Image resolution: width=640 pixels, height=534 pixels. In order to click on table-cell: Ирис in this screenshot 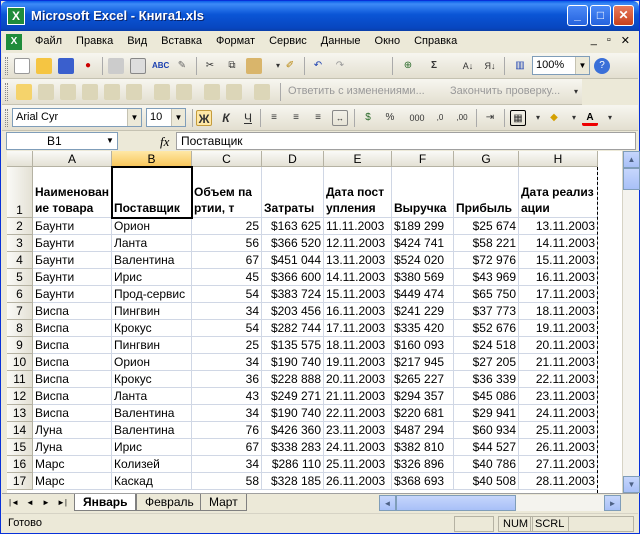, I will do `click(152, 447)`.